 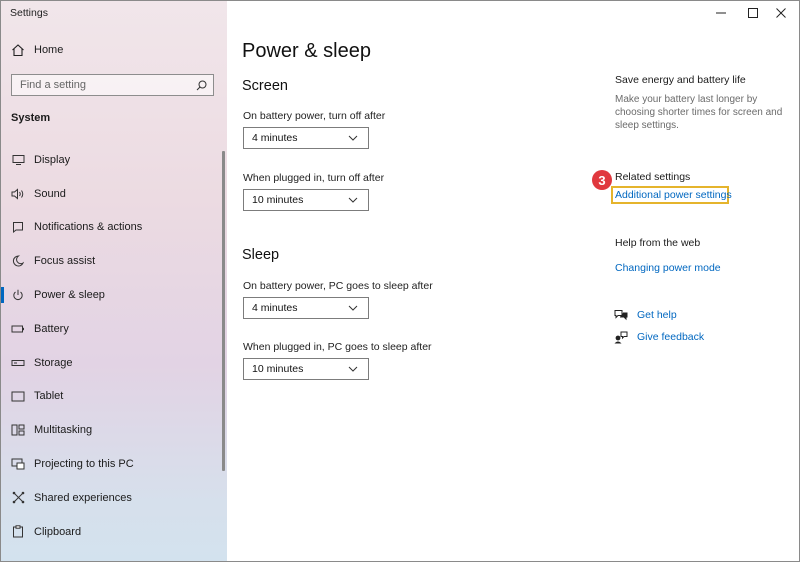 What do you see at coordinates (673, 195) in the screenshot?
I see `additional-power-settings-link: Additional power settings` at bounding box center [673, 195].